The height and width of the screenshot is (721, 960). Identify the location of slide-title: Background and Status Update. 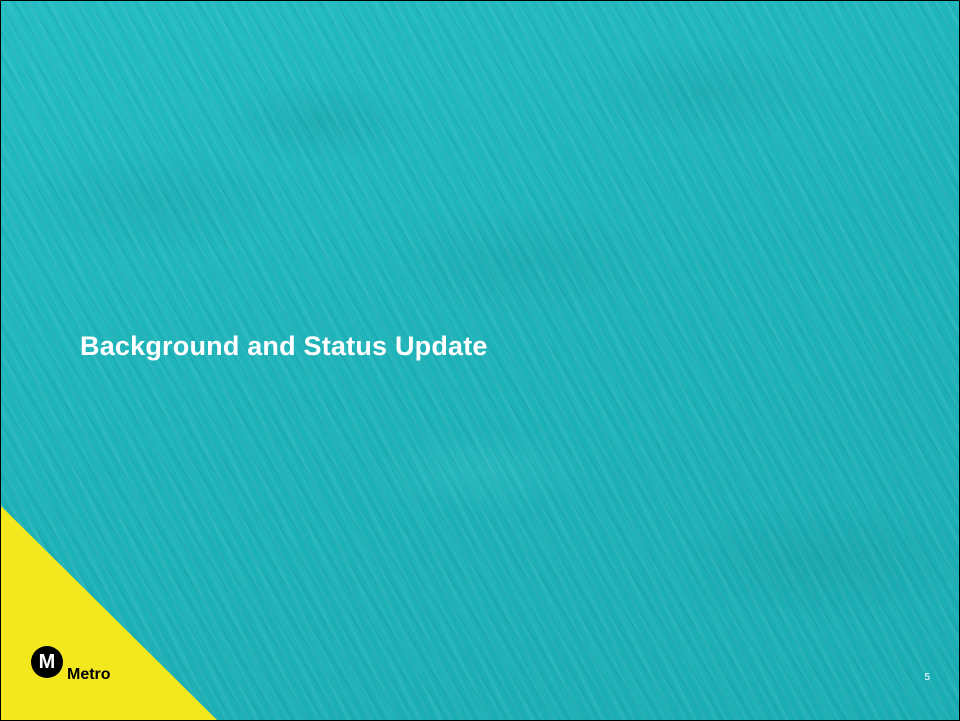
(284, 346).